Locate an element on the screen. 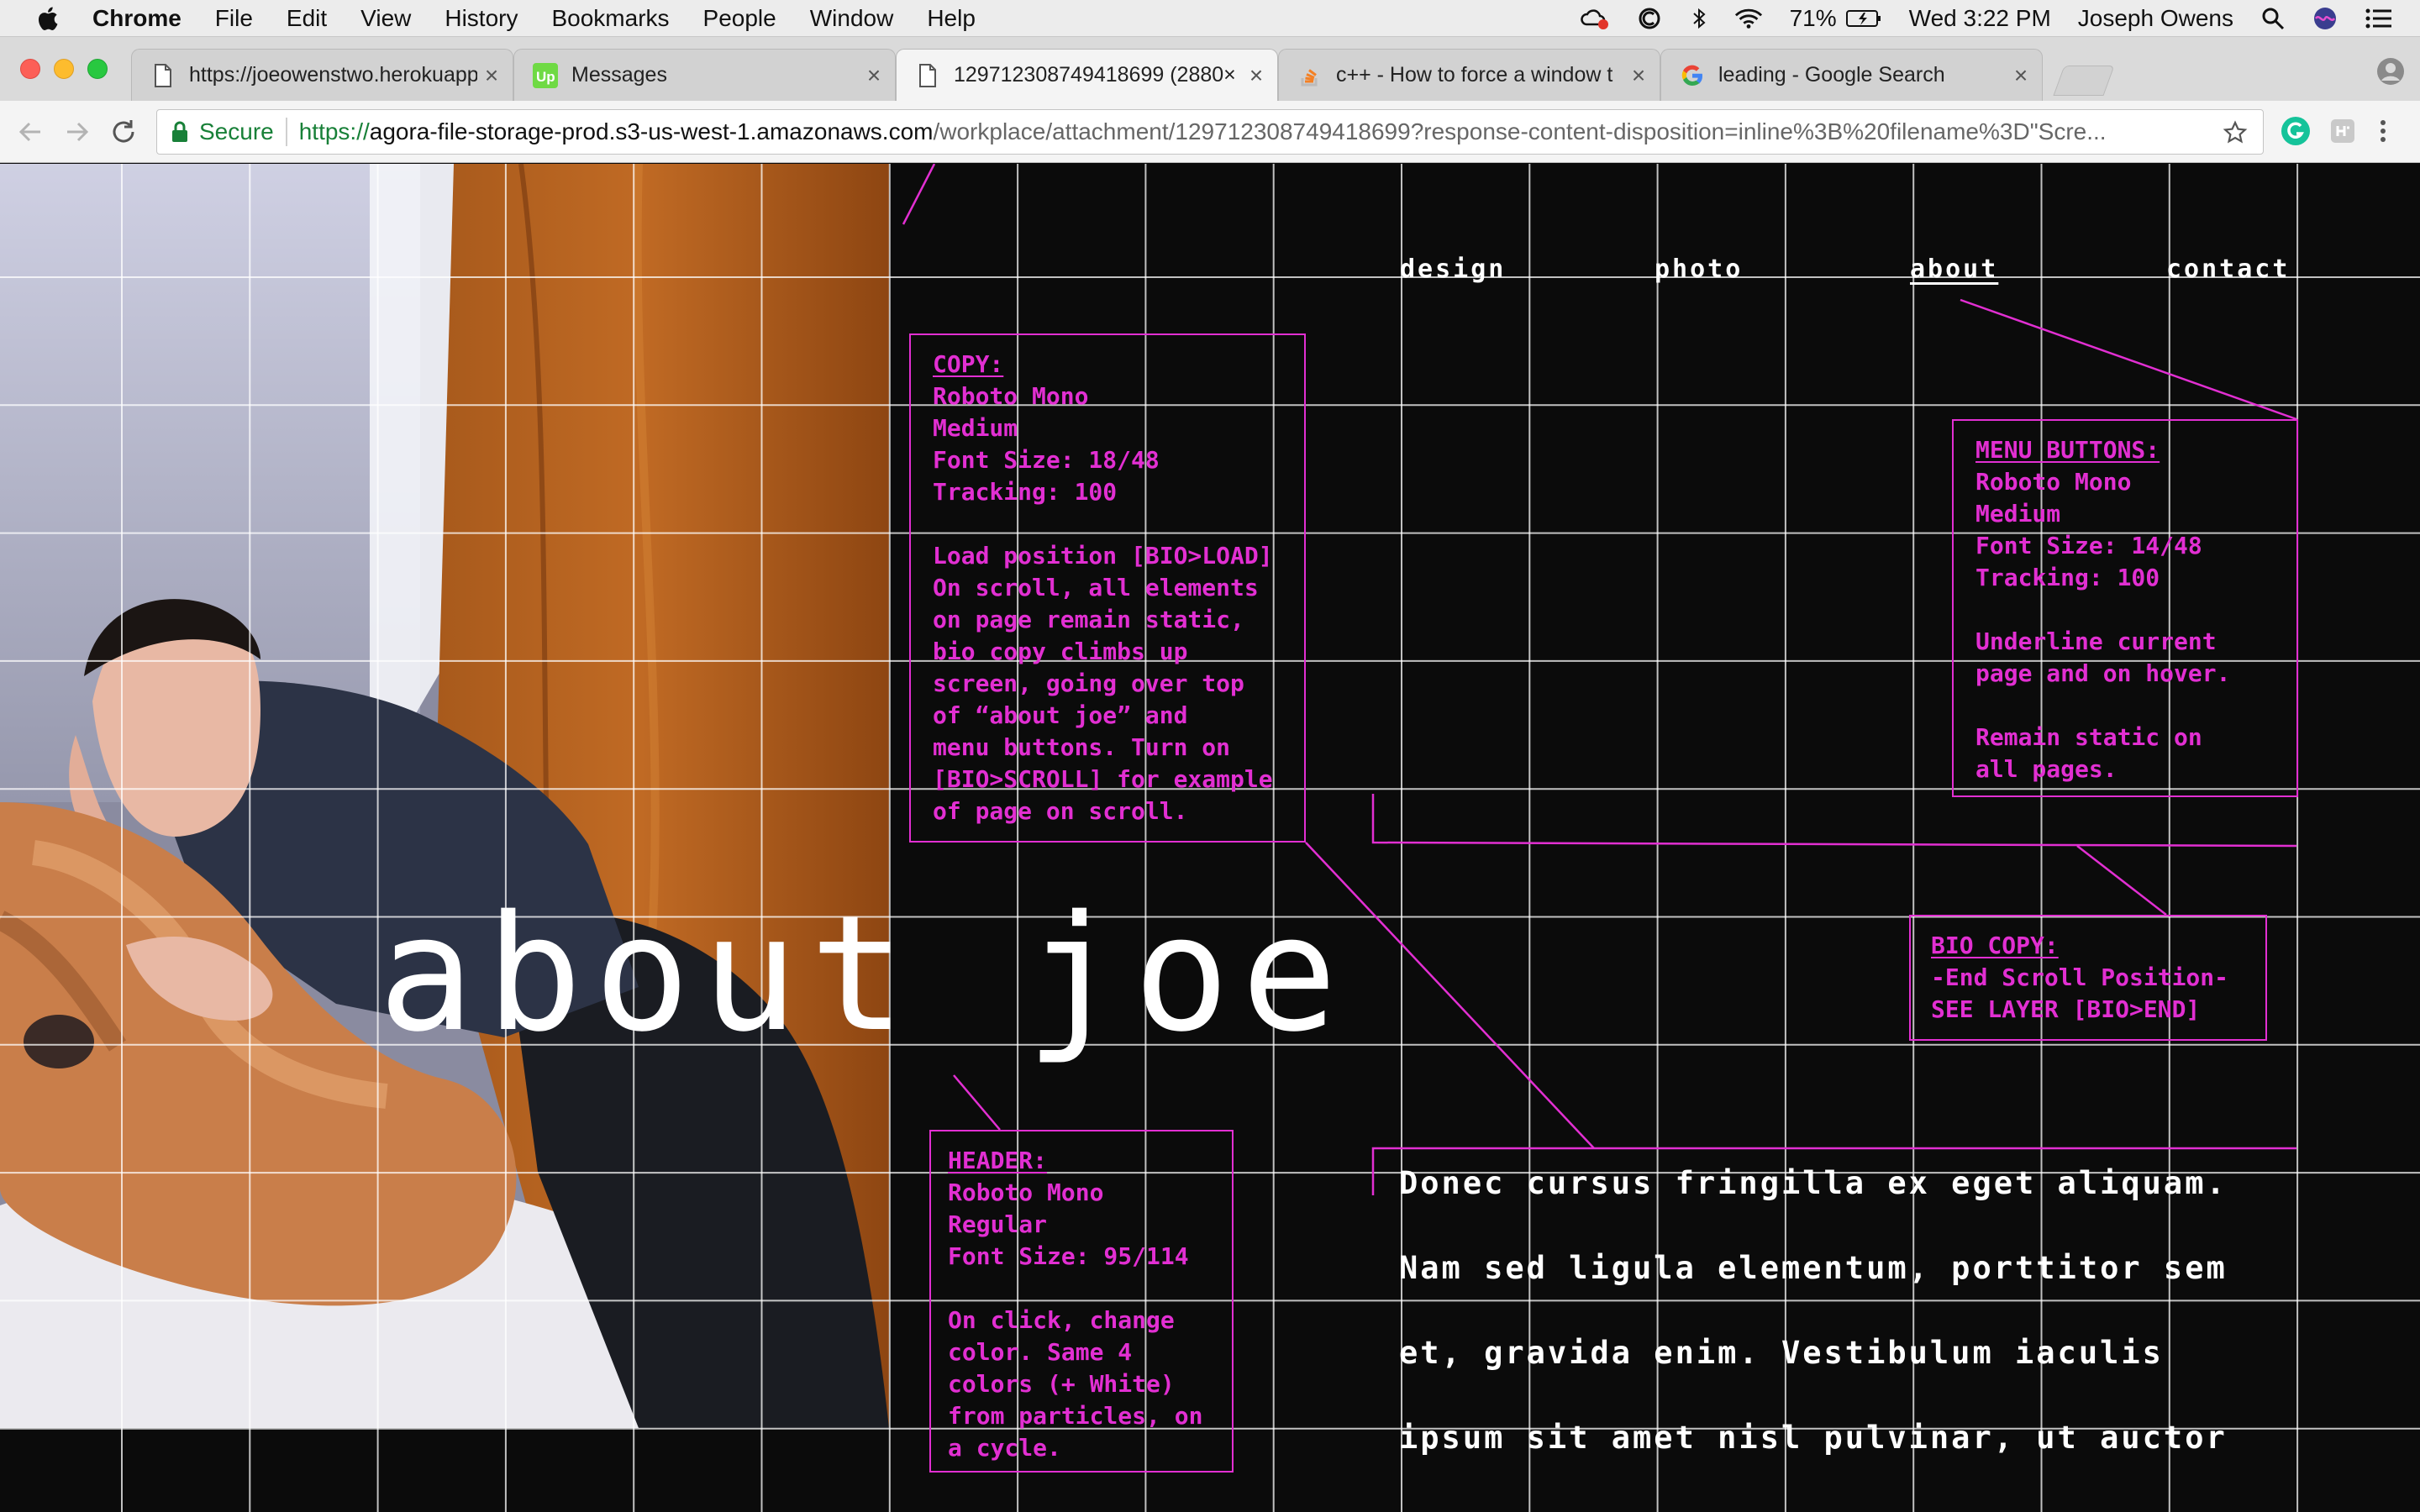 This screenshot has width=2420, height=1512. annotation-bio-line: -End Scroll Position- is located at coordinates (2080, 977).